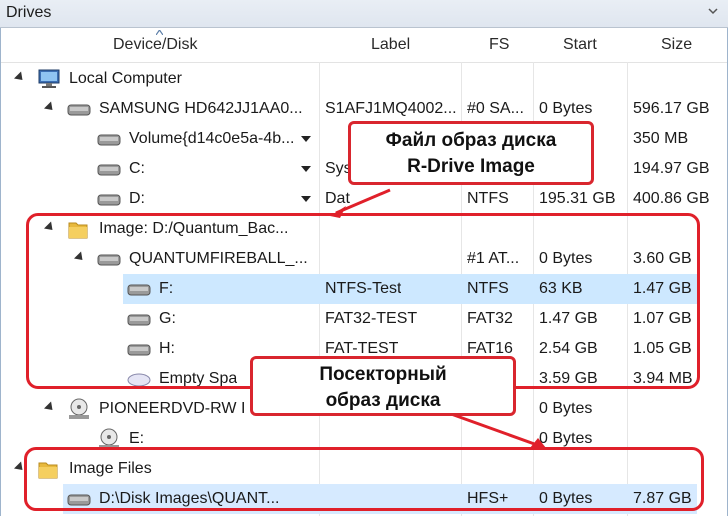 The width and height of the screenshot is (728, 516). What do you see at coordinates (125, 78) in the screenshot?
I see `row-device: Local Computer` at bounding box center [125, 78].